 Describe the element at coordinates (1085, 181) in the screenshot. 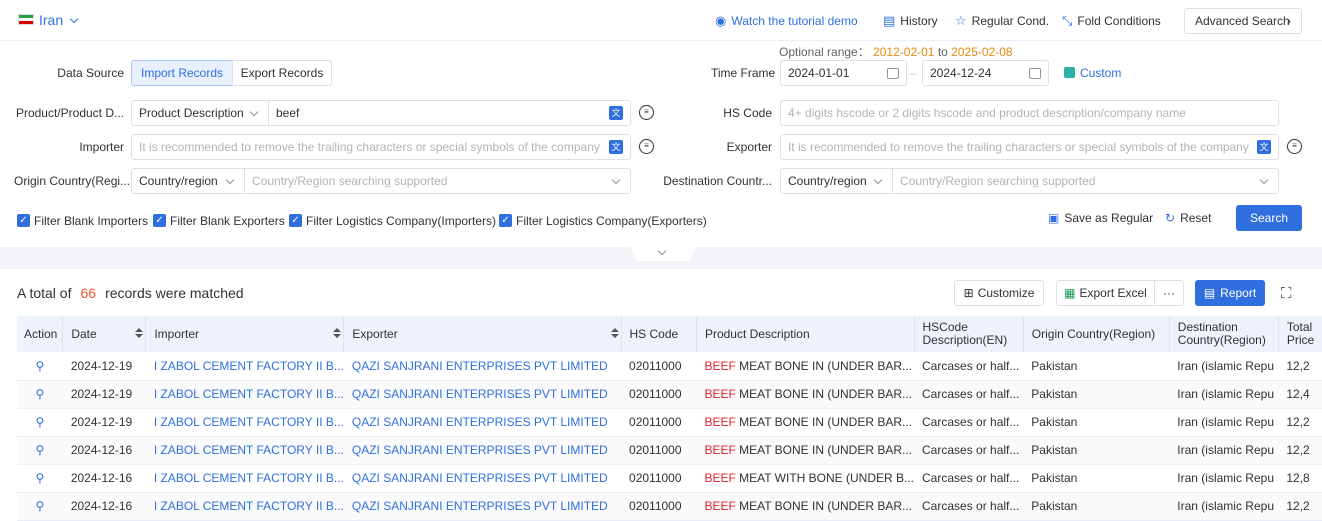

I see `destination-country-input: Country/Region searching supported` at that location.